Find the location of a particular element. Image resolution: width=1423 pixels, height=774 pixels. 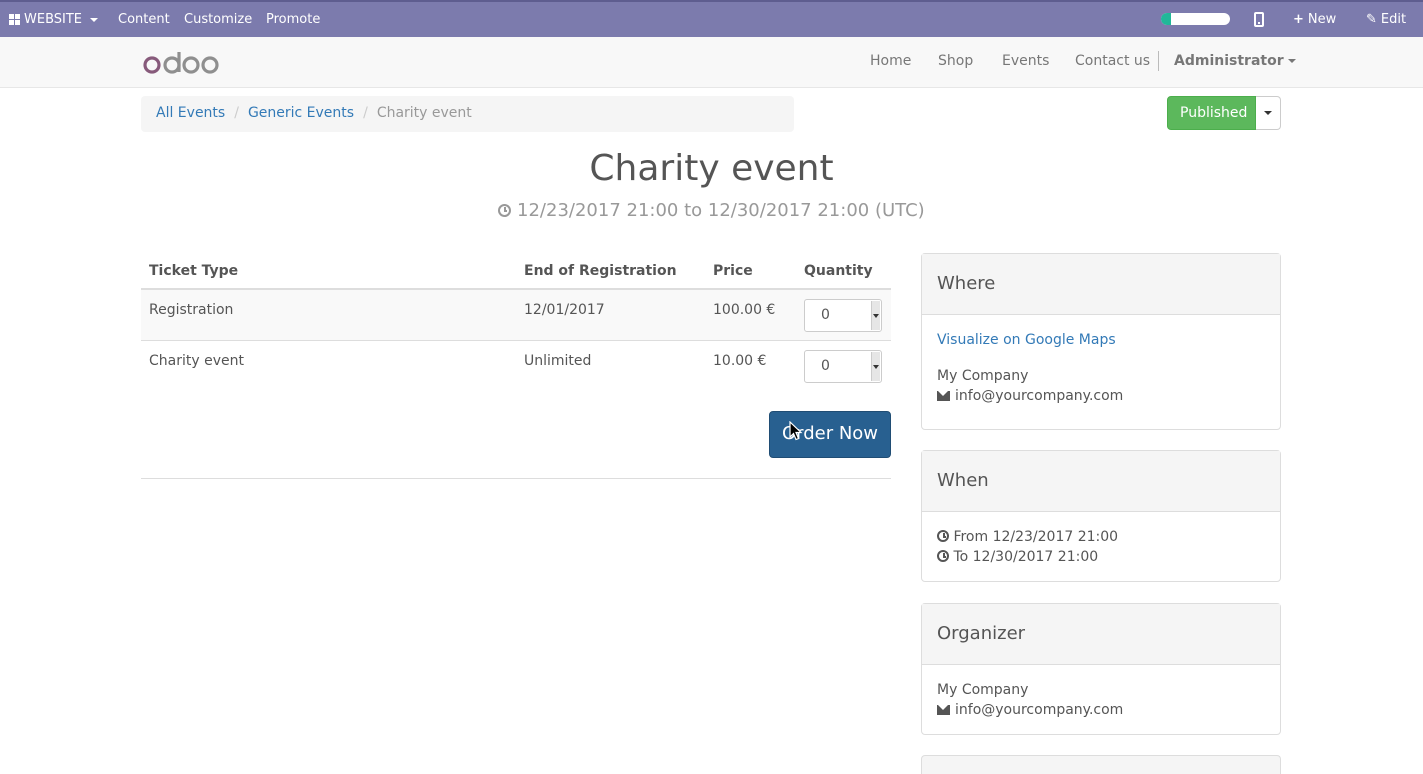

when-from-row: From 12/23/2017 21:00 is located at coordinates (1101, 537).